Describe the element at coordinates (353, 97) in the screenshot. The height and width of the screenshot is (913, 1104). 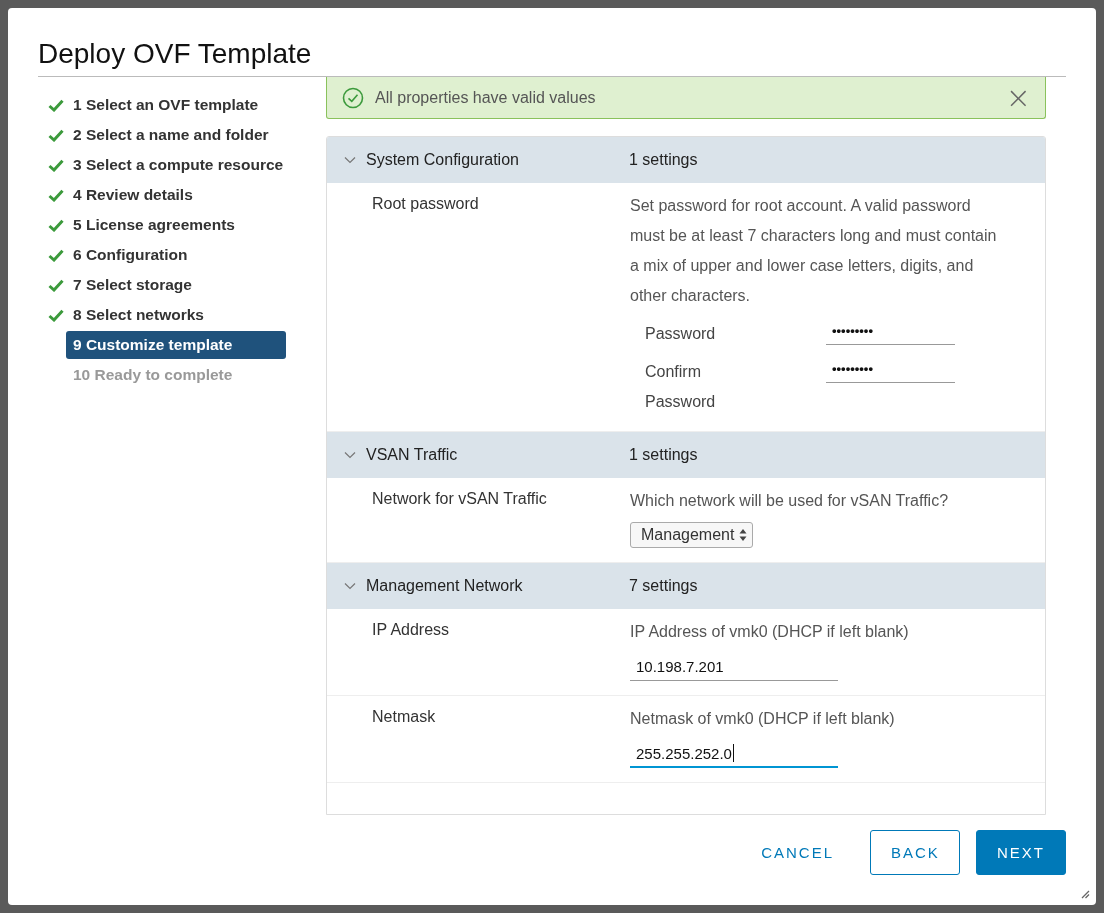
I see `check-circle-icon` at that location.